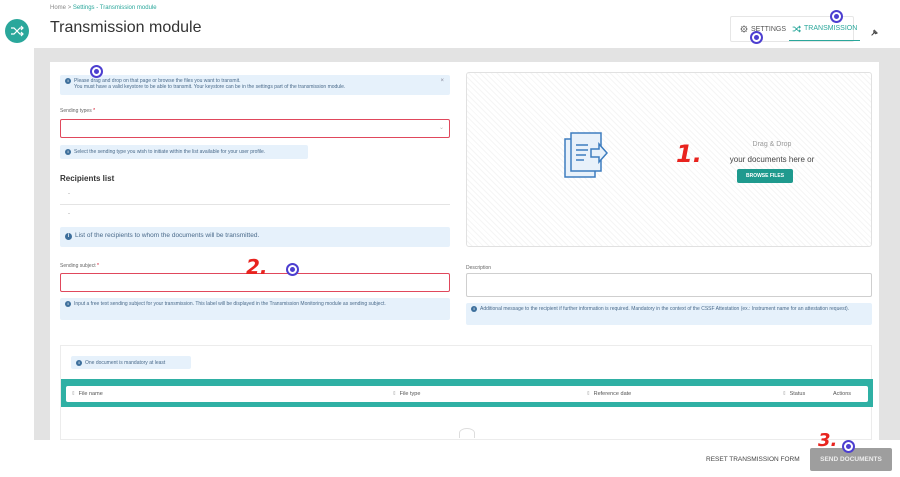 This screenshot has width=900, height=477. What do you see at coordinates (479, 268) in the screenshot?
I see `description-label: Description` at bounding box center [479, 268].